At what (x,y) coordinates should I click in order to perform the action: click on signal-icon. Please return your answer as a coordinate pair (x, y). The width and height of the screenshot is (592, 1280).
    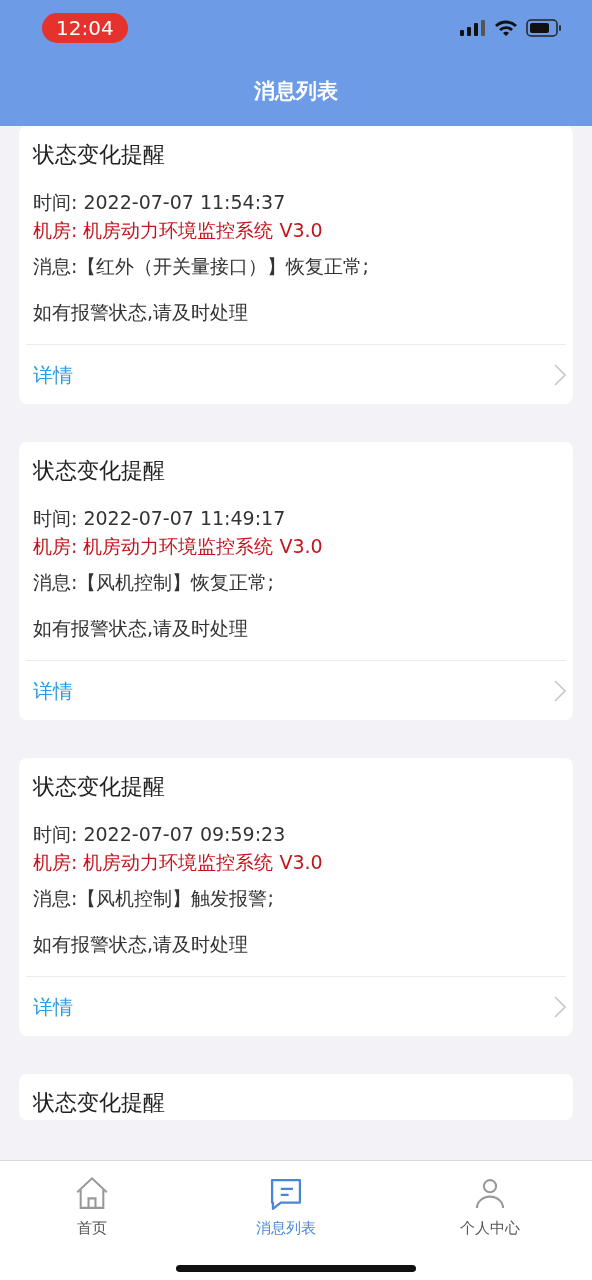
    Looking at the image, I should click on (473, 28).